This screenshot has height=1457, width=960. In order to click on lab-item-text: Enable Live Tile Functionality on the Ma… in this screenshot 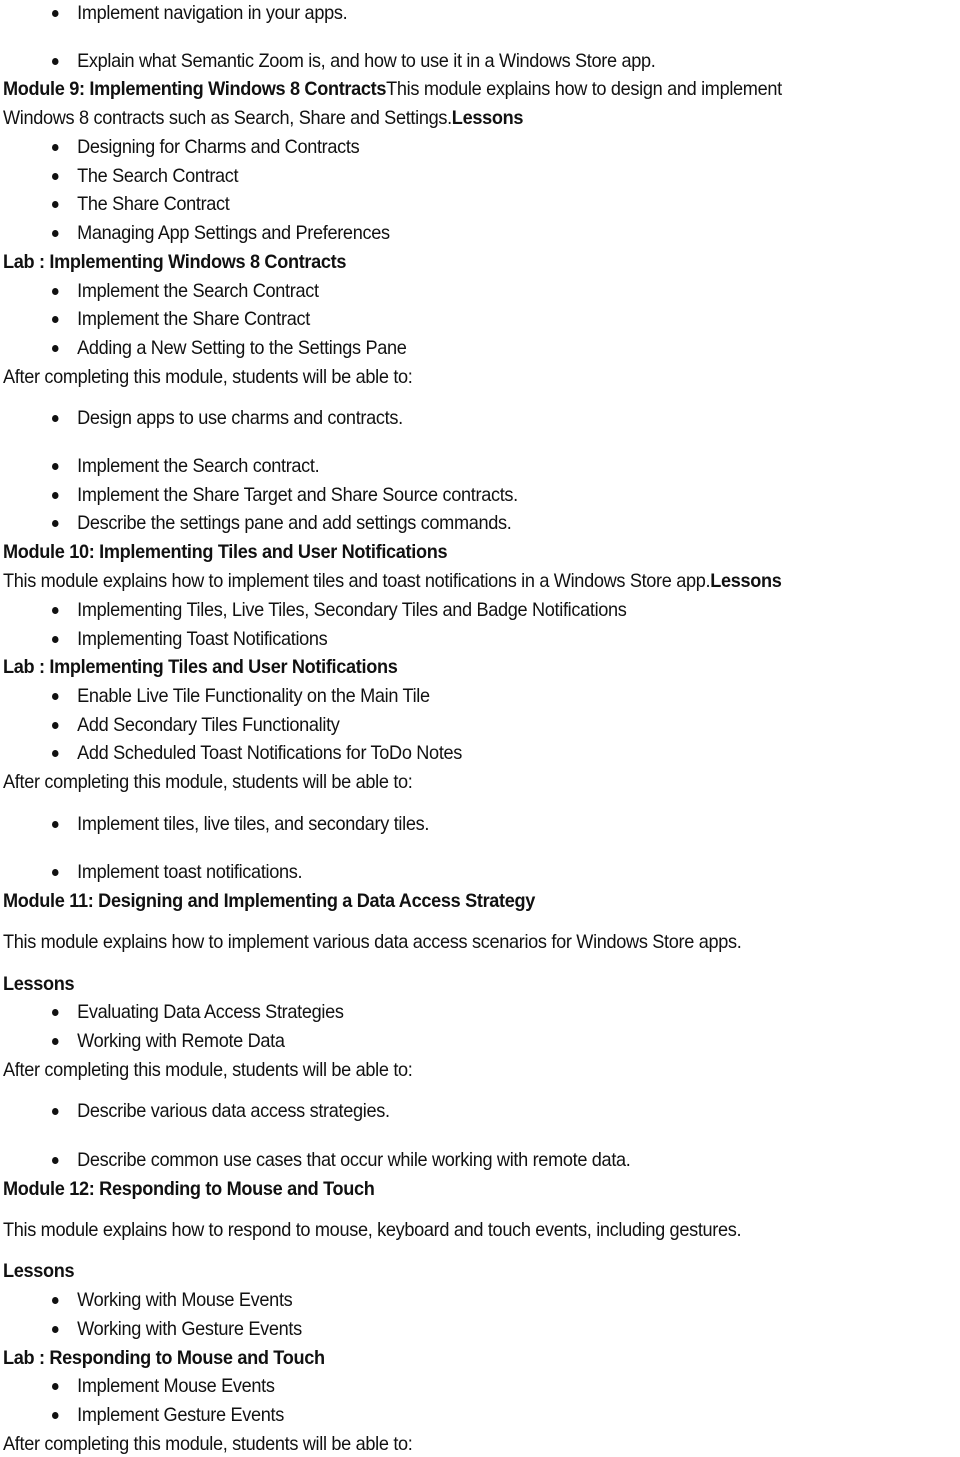, I will do `click(253, 696)`.